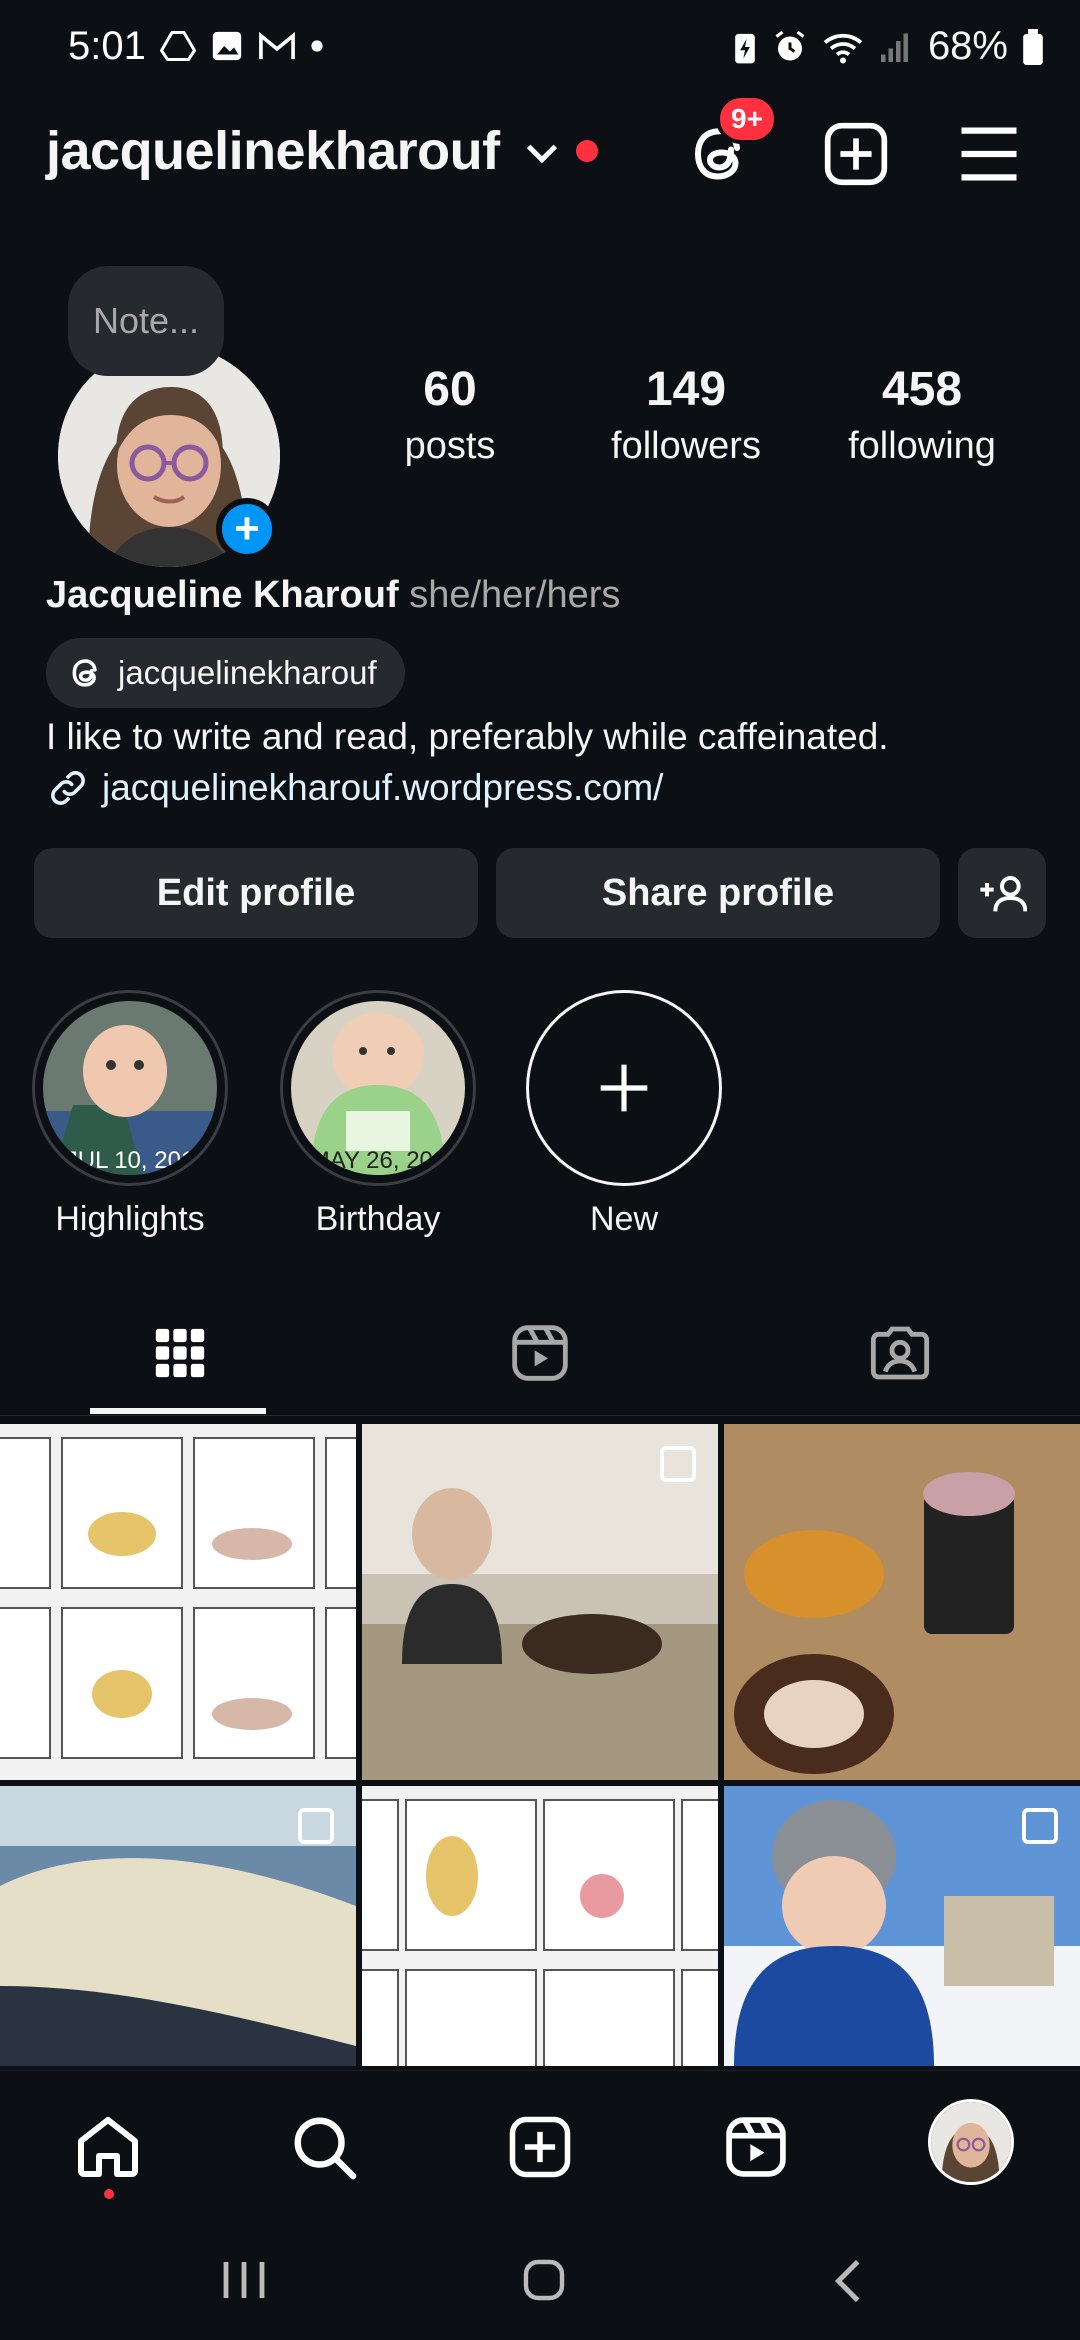 This screenshot has height=2340, width=1080. Describe the element at coordinates (686, 389) in the screenshot. I see `followers-count: 149` at that location.